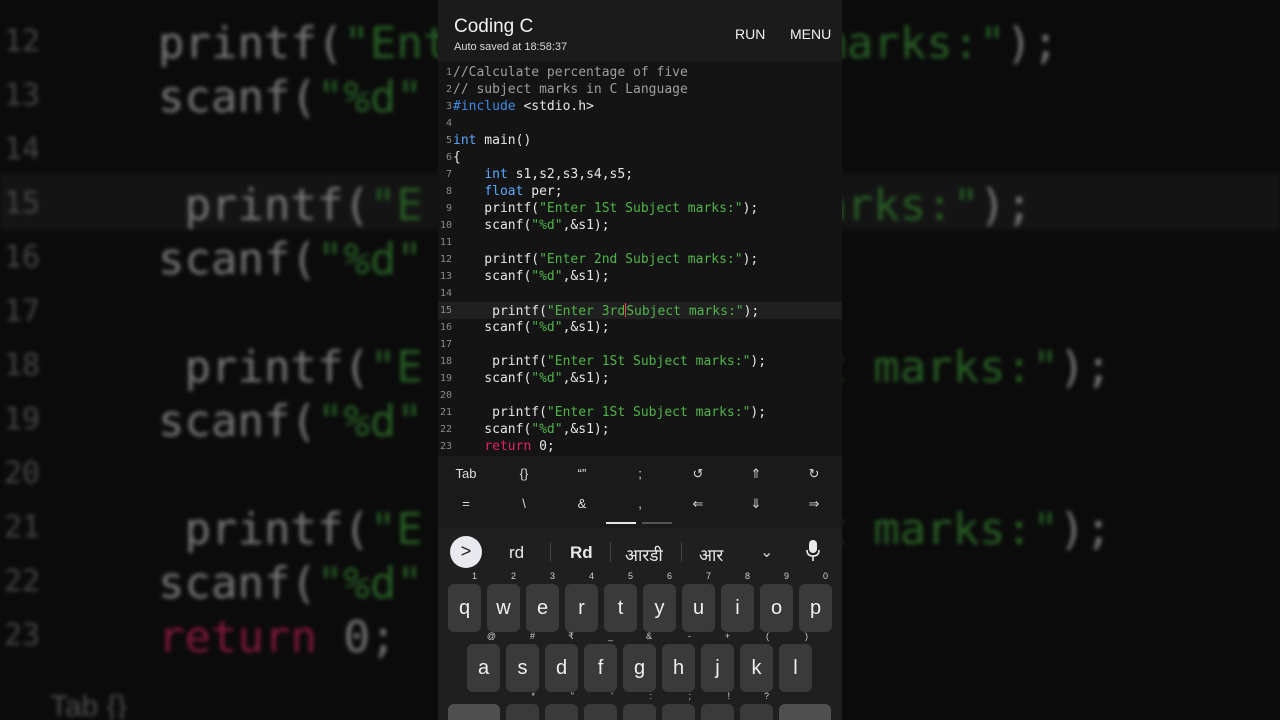  What do you see at coordinates (814, 504) in the screenshot?
I see `arrow-right-icon: ⇒` at bounding box center [814, 504].